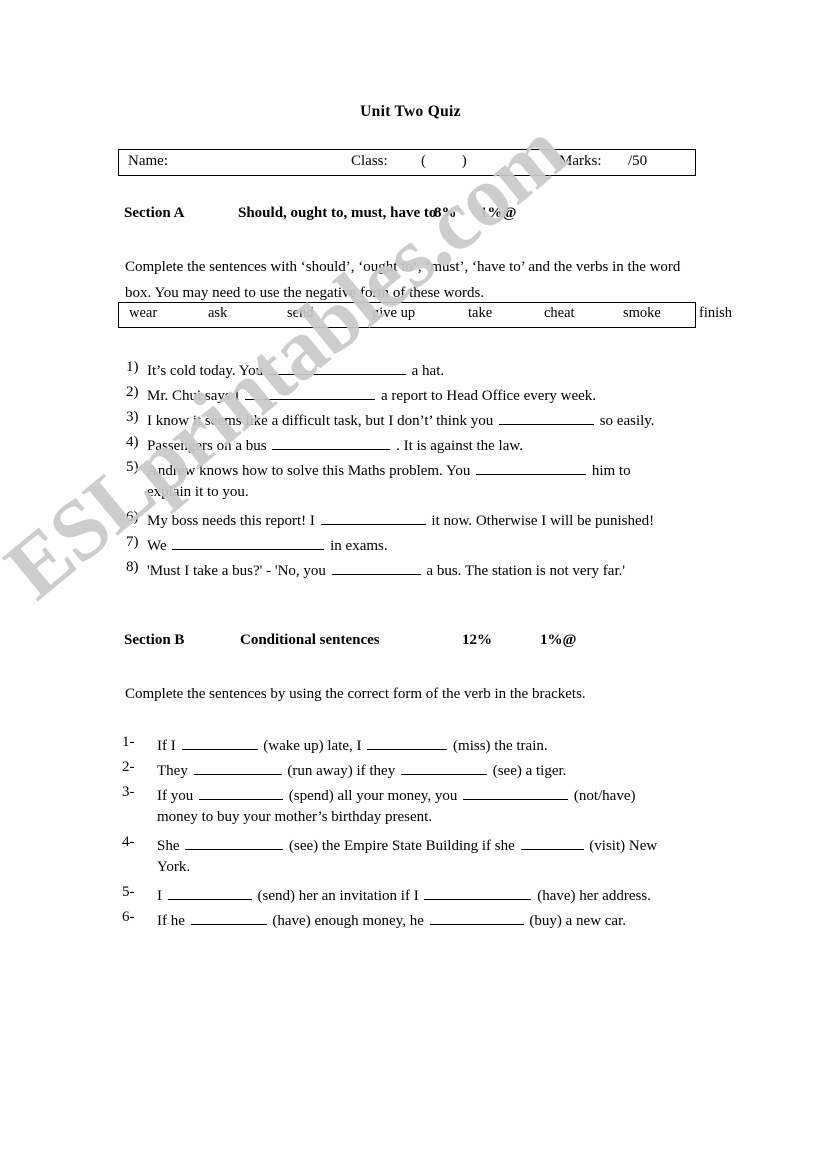 This screenshot has width=821, height=1169. I want to click on section-b-per-item: 1%@, so click(558, 640).